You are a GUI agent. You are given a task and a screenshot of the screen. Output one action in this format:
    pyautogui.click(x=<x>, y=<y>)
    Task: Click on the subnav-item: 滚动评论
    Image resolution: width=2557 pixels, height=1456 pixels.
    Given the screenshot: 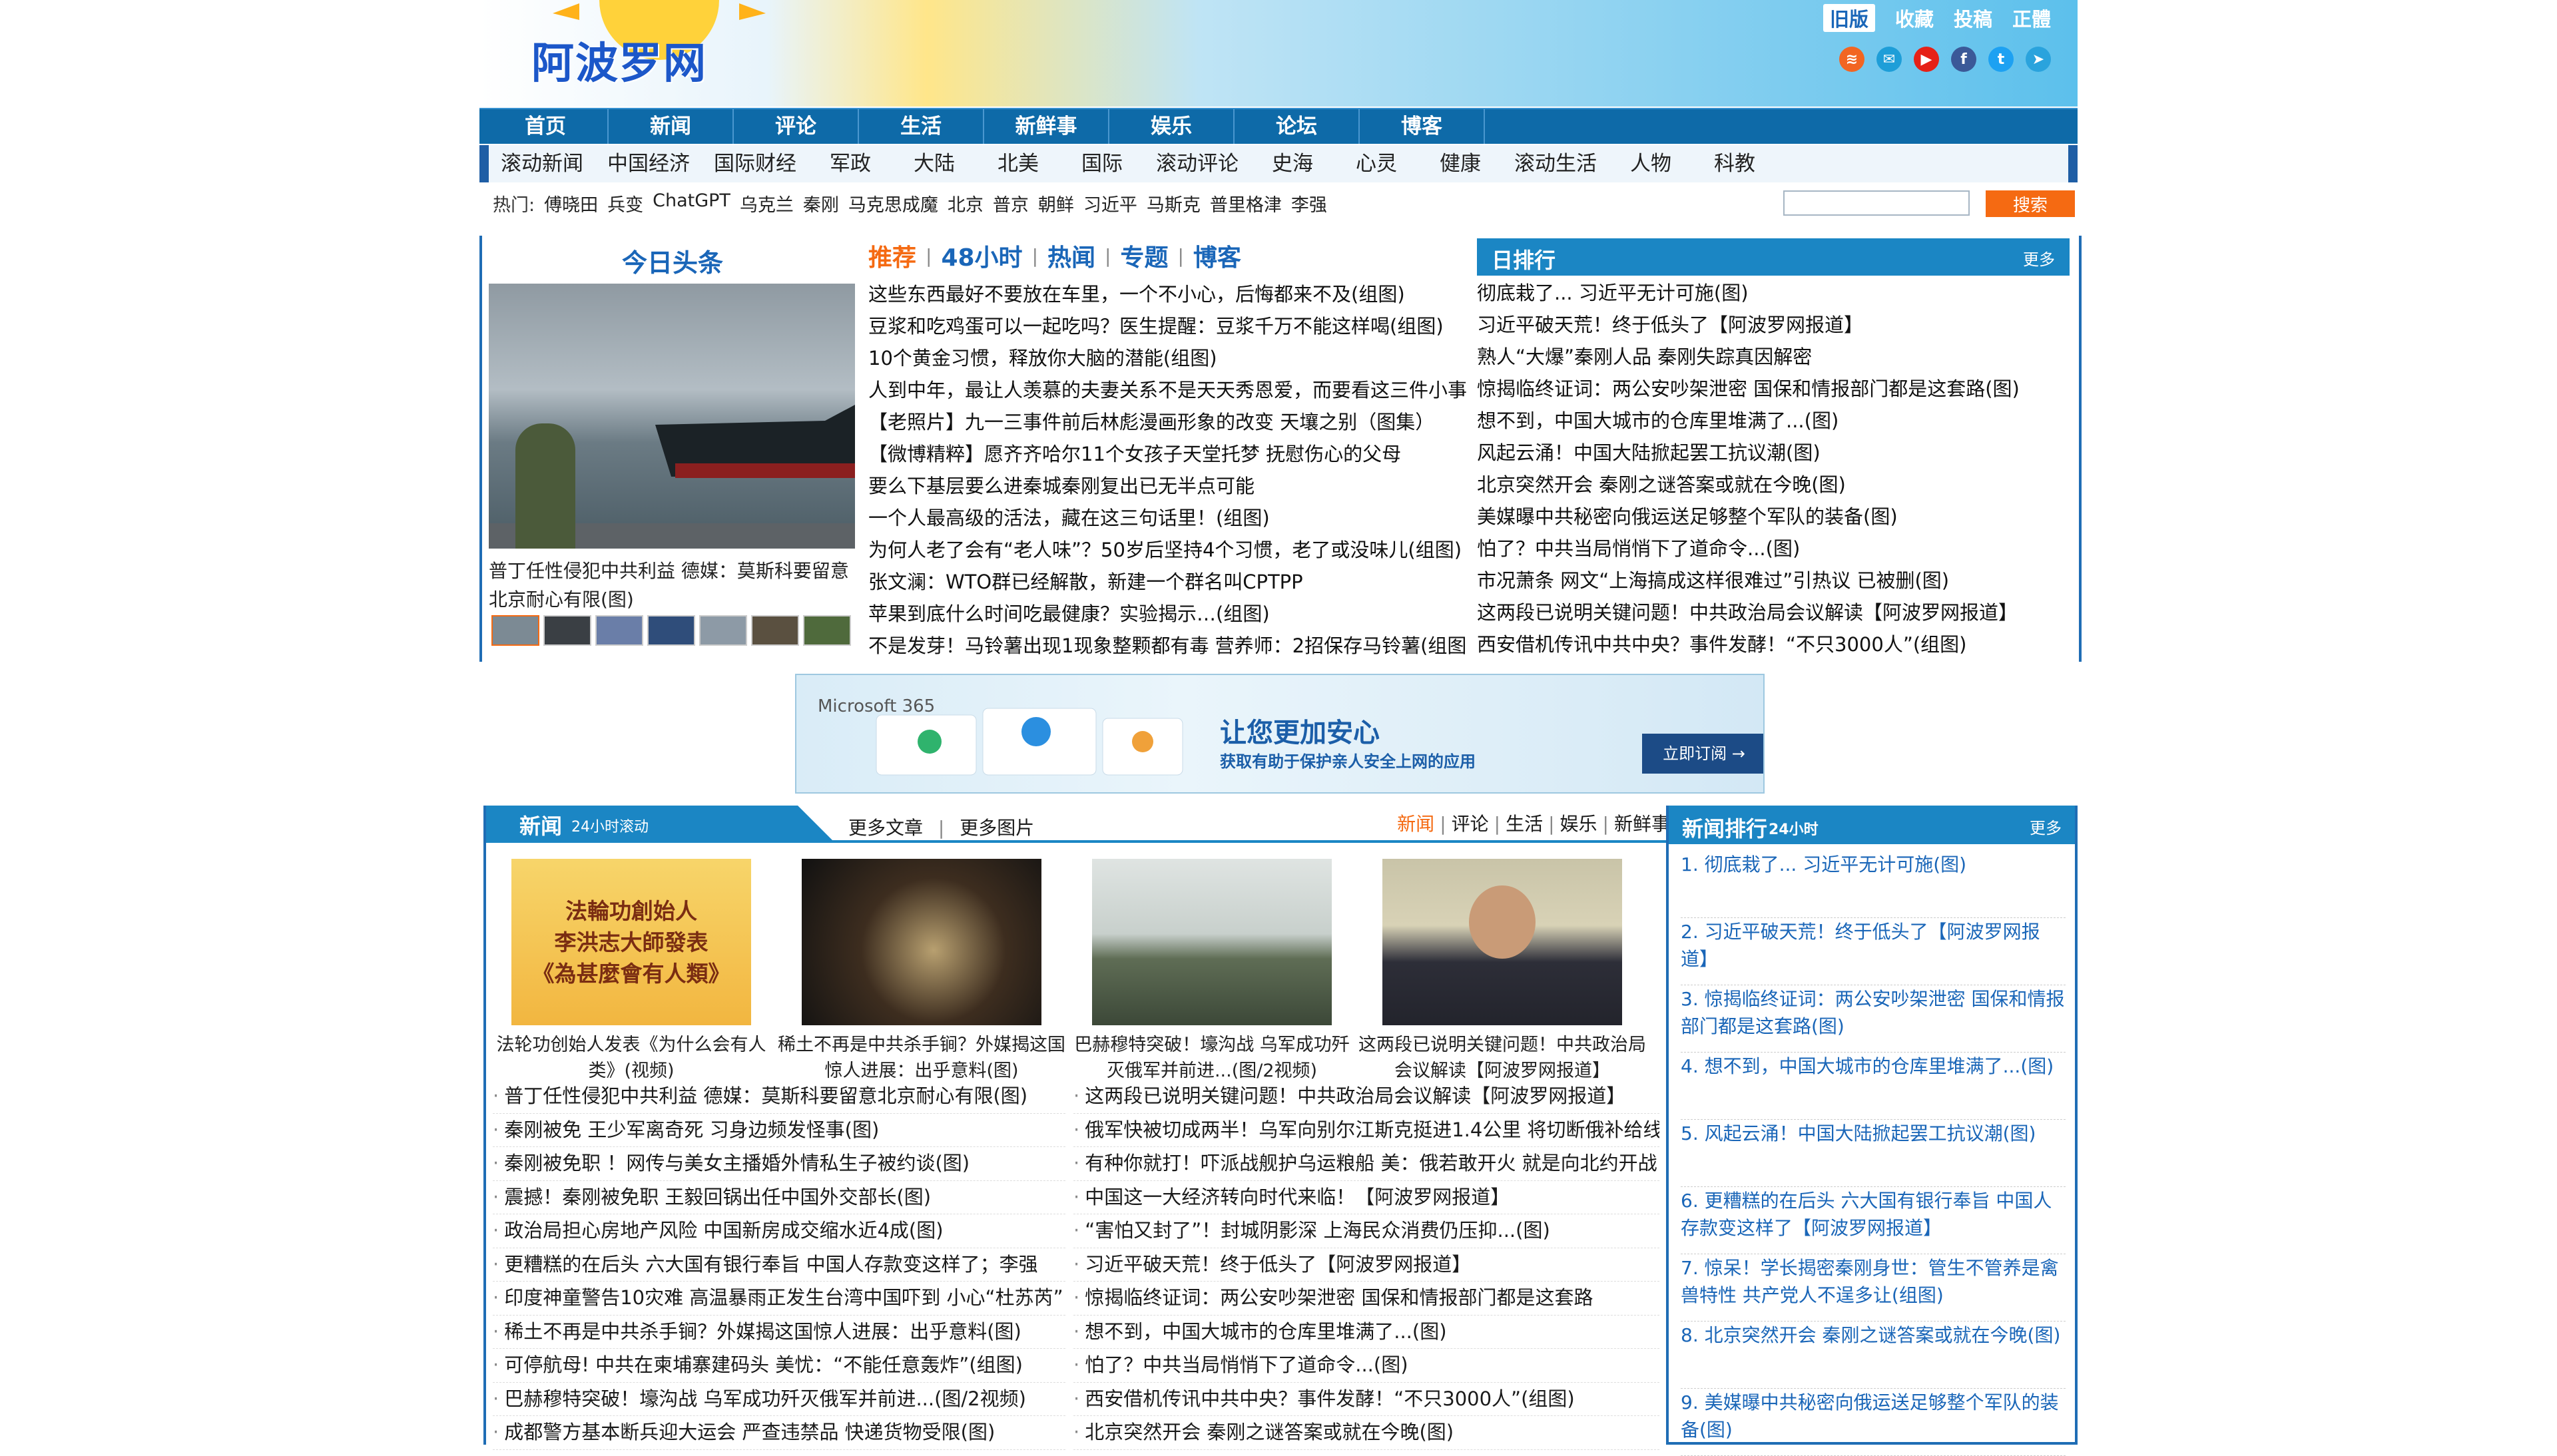 What is the action you would take?
    pyautogui.click(x=1197, y=163)
    